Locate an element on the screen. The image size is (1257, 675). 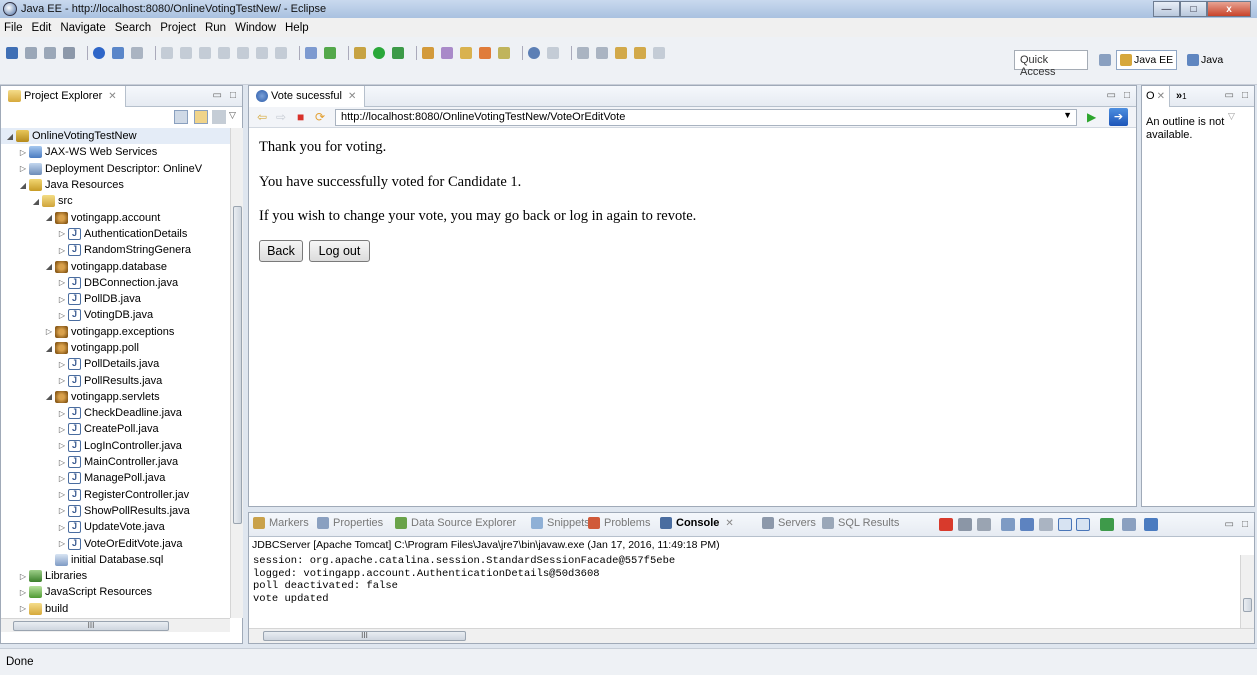
menu-run: Run is located at coordinates (215, 28).